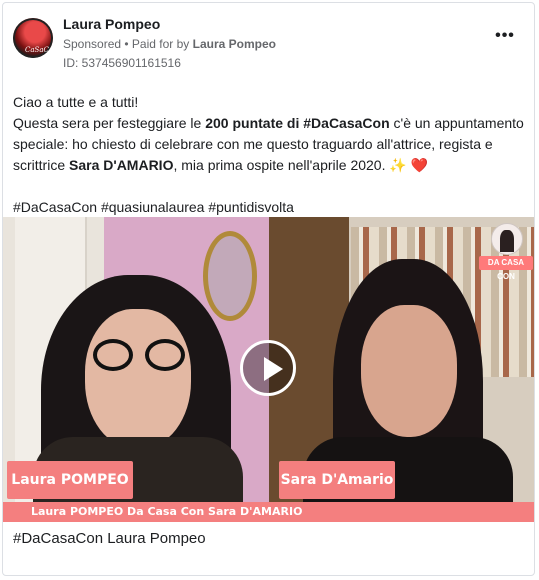 This screenshot has width=539, height=580. What do you see at coordinates (109, 123) in the screenshot?
I see `message-text-a: Questa sera per festeggiare le` at bounding box center [109, 123].